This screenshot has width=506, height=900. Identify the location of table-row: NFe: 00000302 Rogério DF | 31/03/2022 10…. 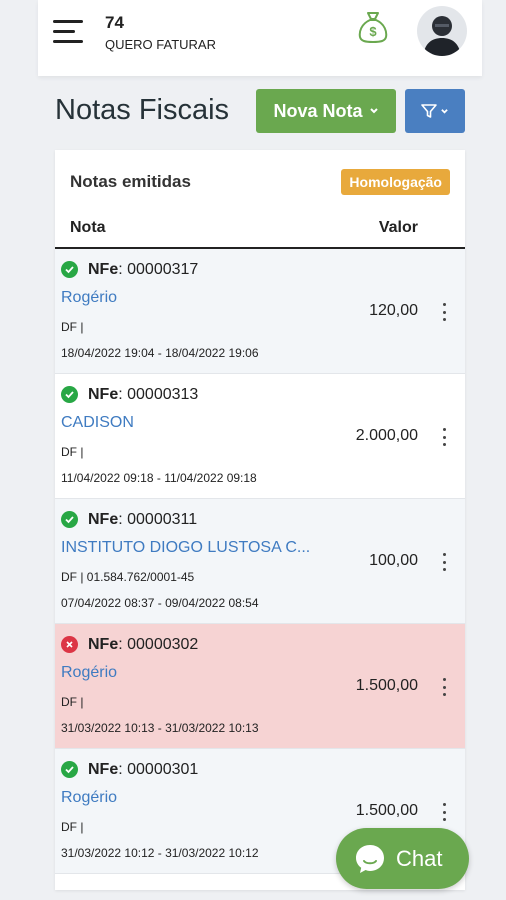
(260, 686).